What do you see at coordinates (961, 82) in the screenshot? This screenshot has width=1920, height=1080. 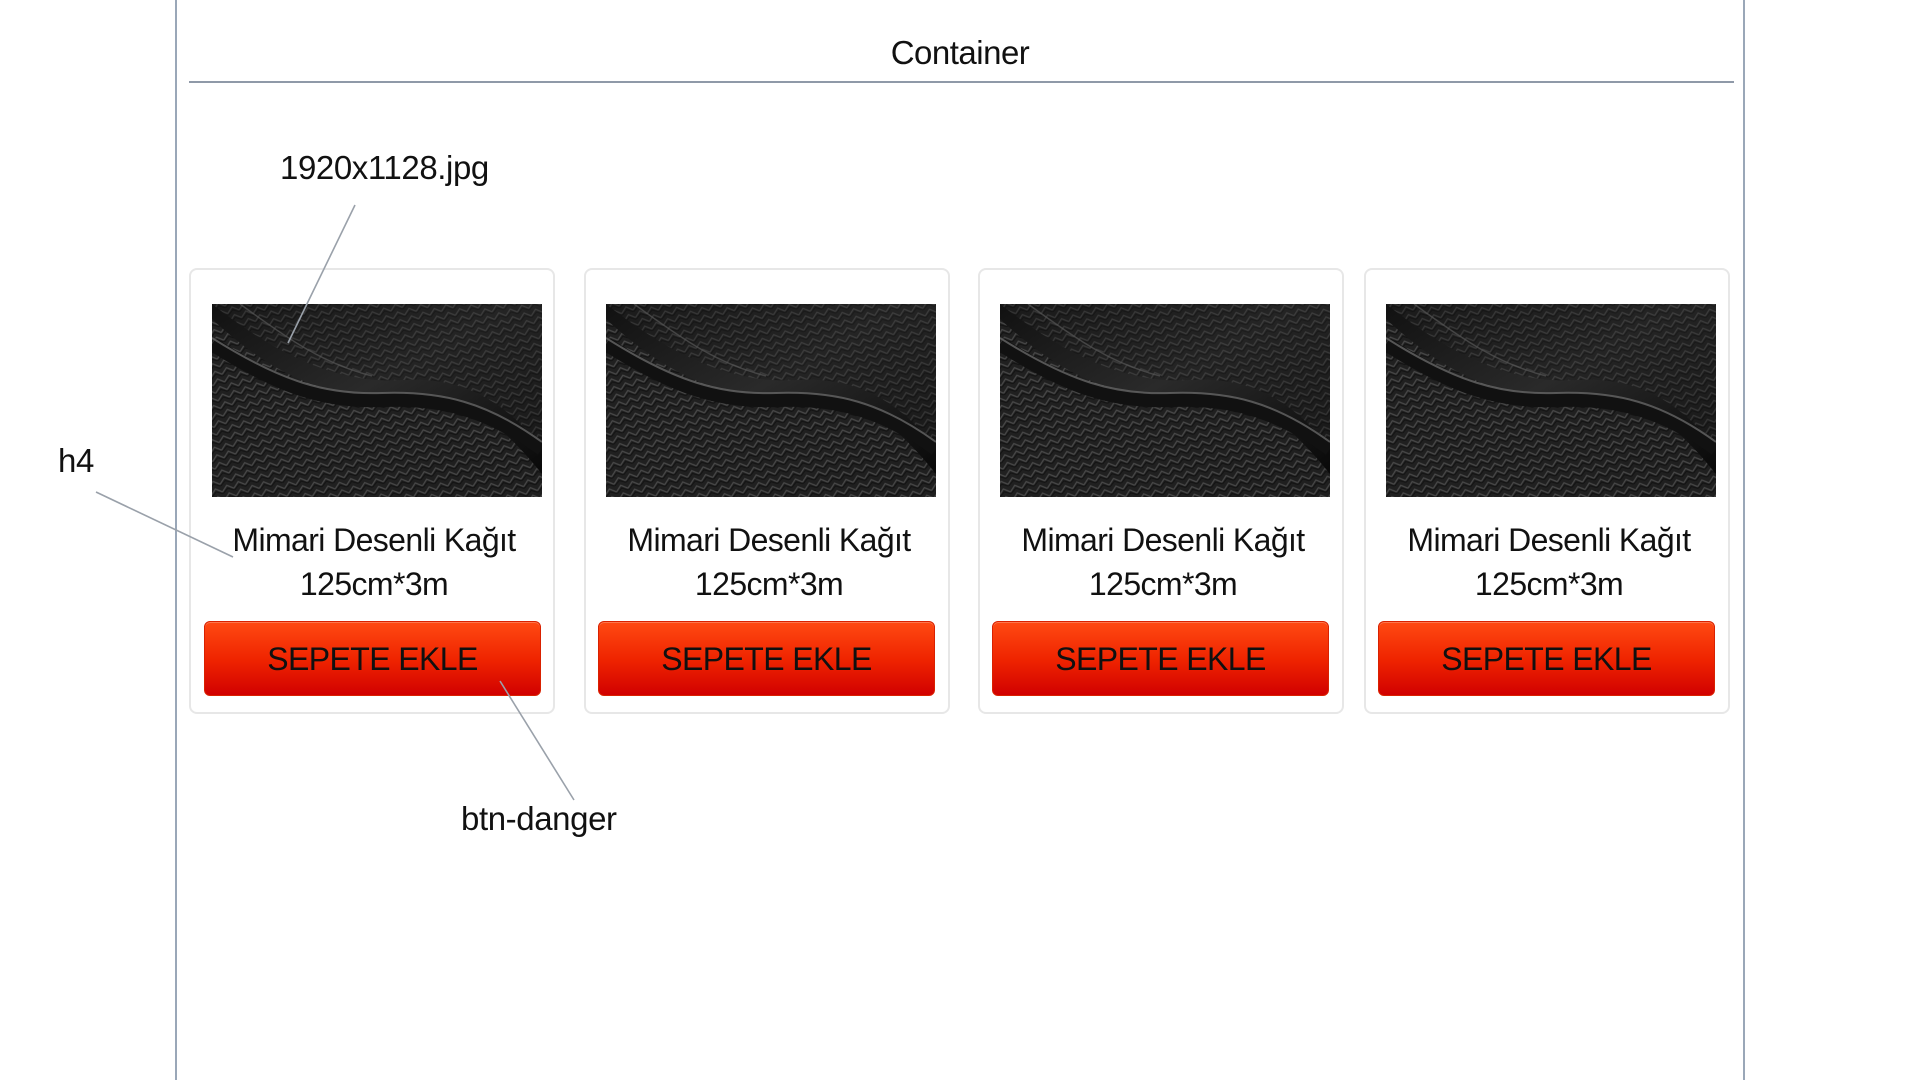 I see `container-divider` at bounding box center [961, 82].